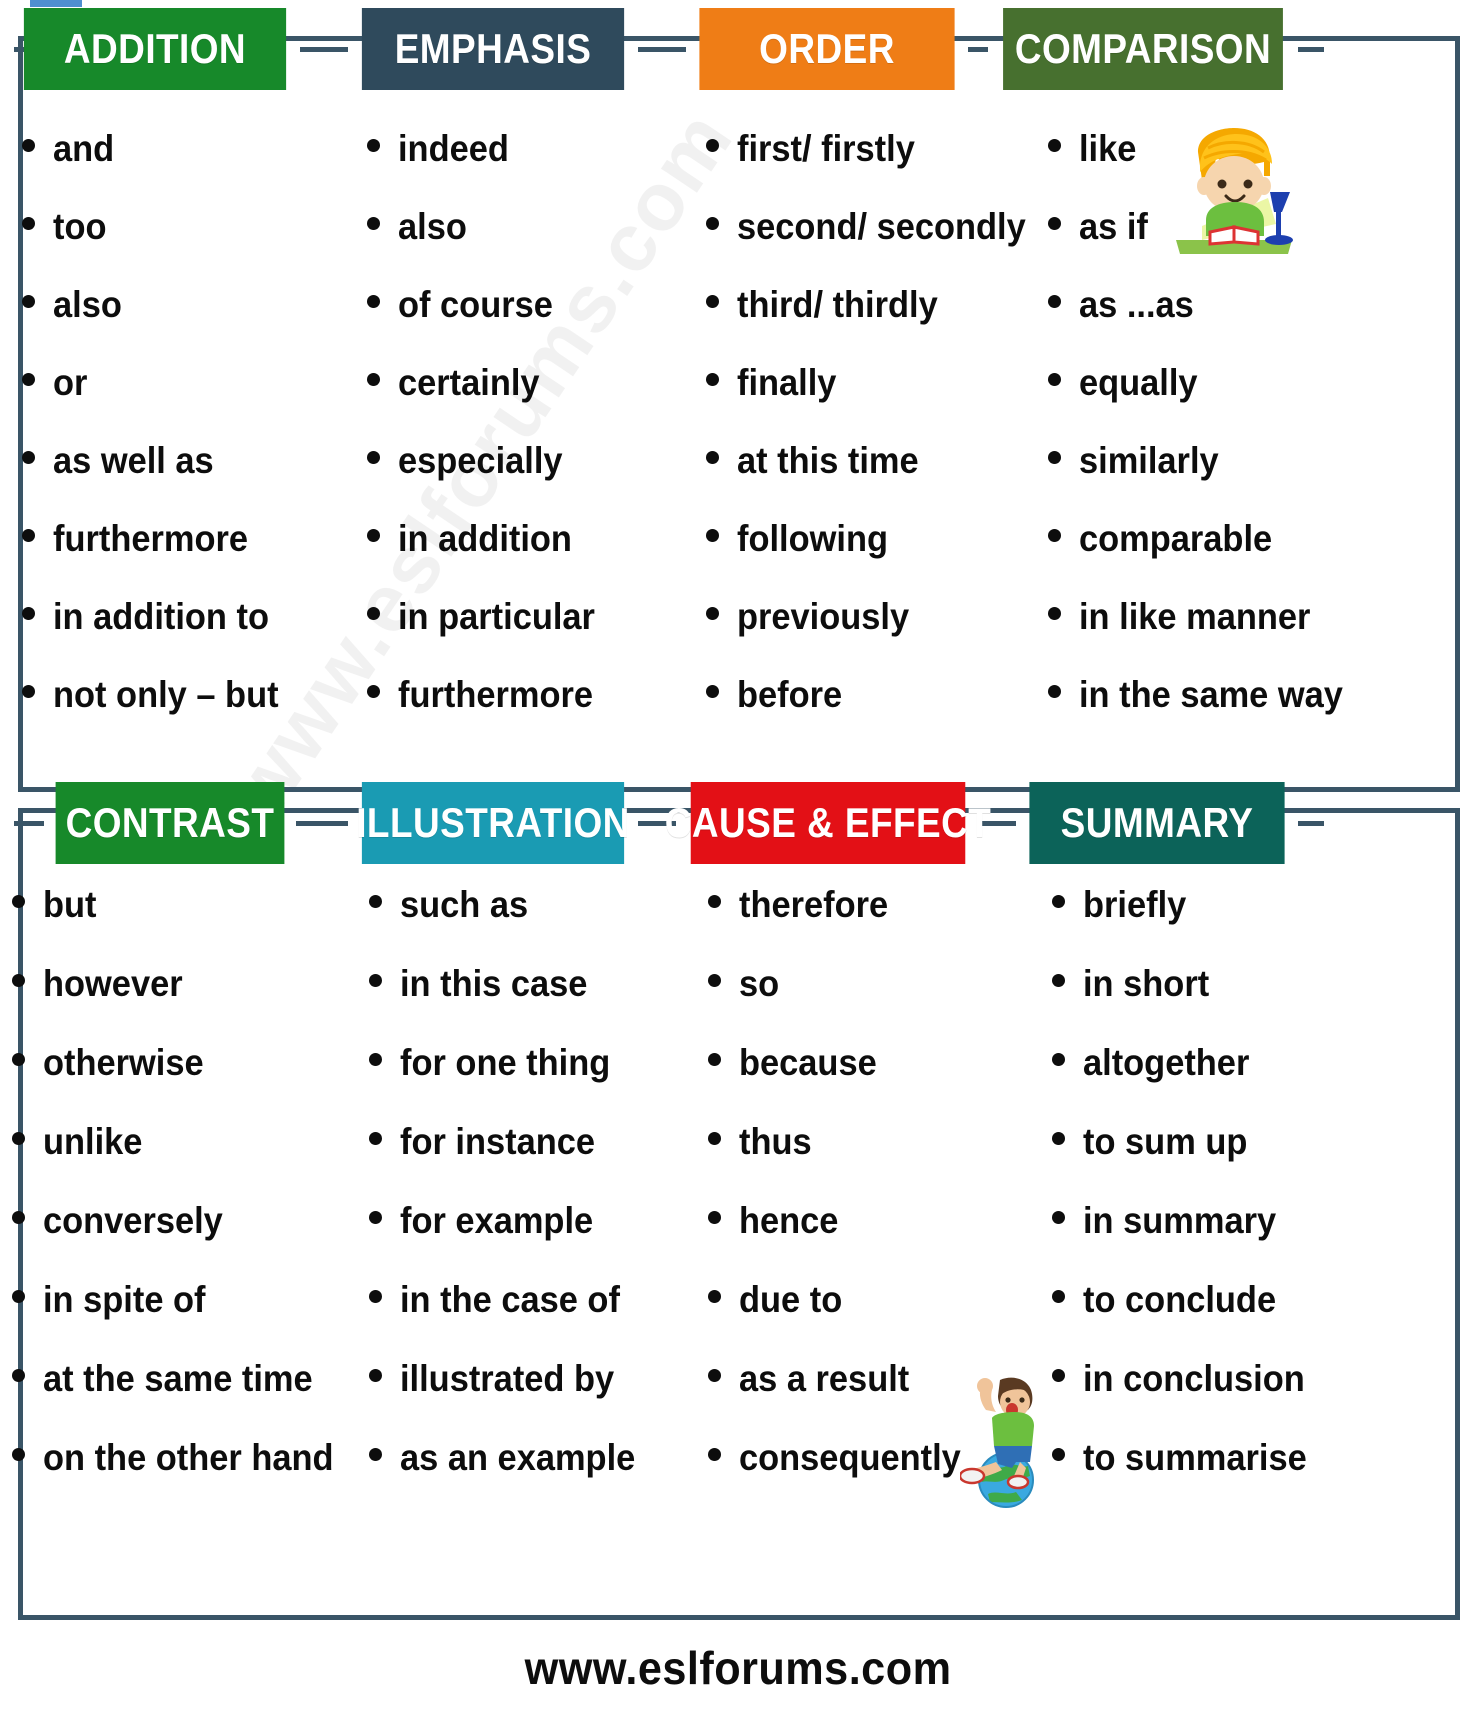 This screenshot has height=1733, width=1477. What do you see at coordinates (183, 694) in the screenshot?
I see `list-item: not only – but` at bounding box center [183, 694].